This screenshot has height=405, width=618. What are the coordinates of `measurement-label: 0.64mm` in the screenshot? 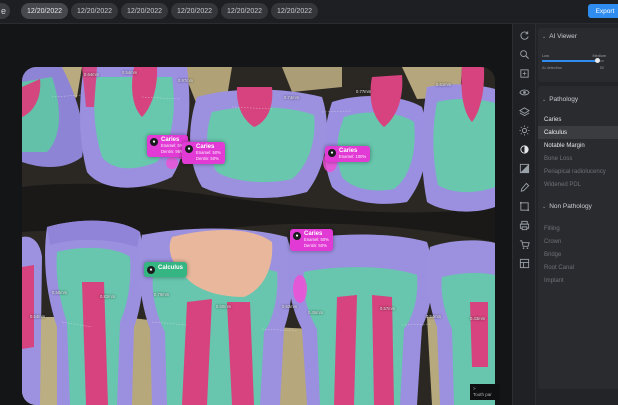 It's located at (92, 74).